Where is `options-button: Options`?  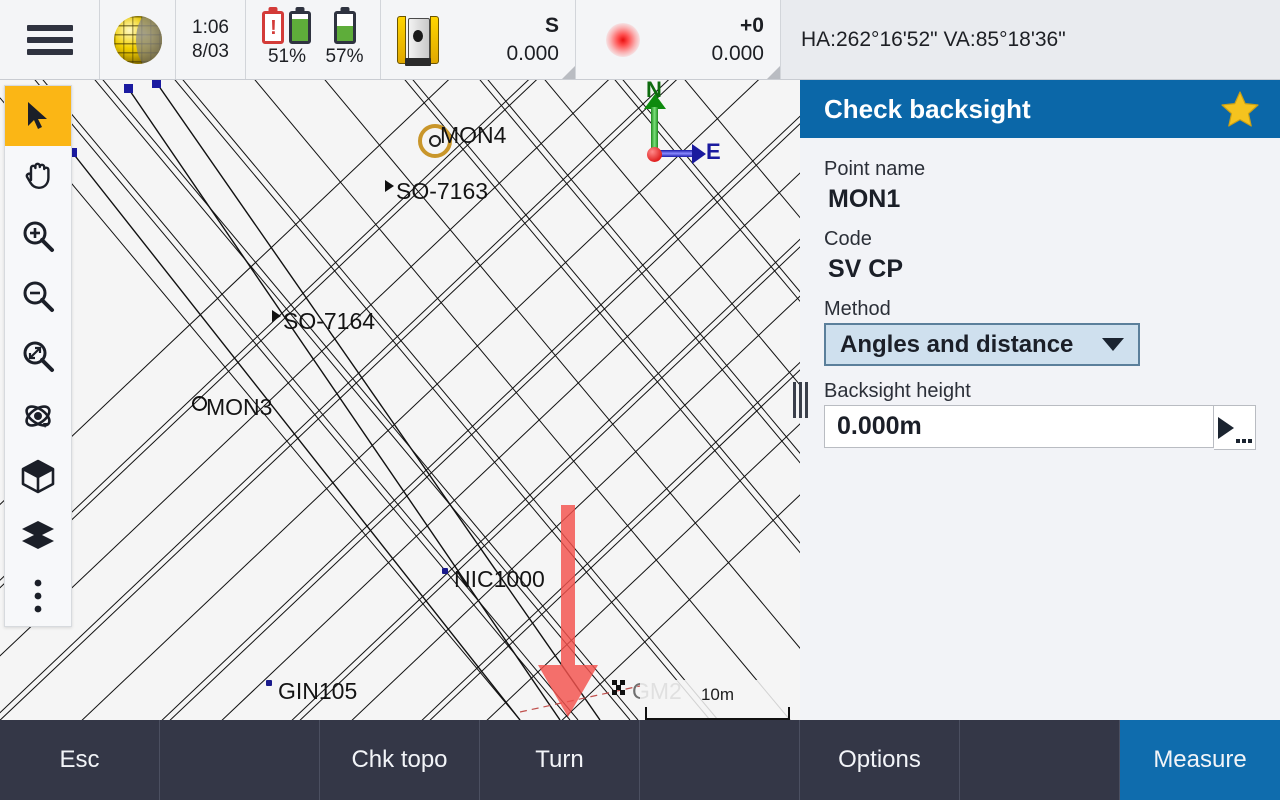
options-button: Options is located at coordinates (880, 760).